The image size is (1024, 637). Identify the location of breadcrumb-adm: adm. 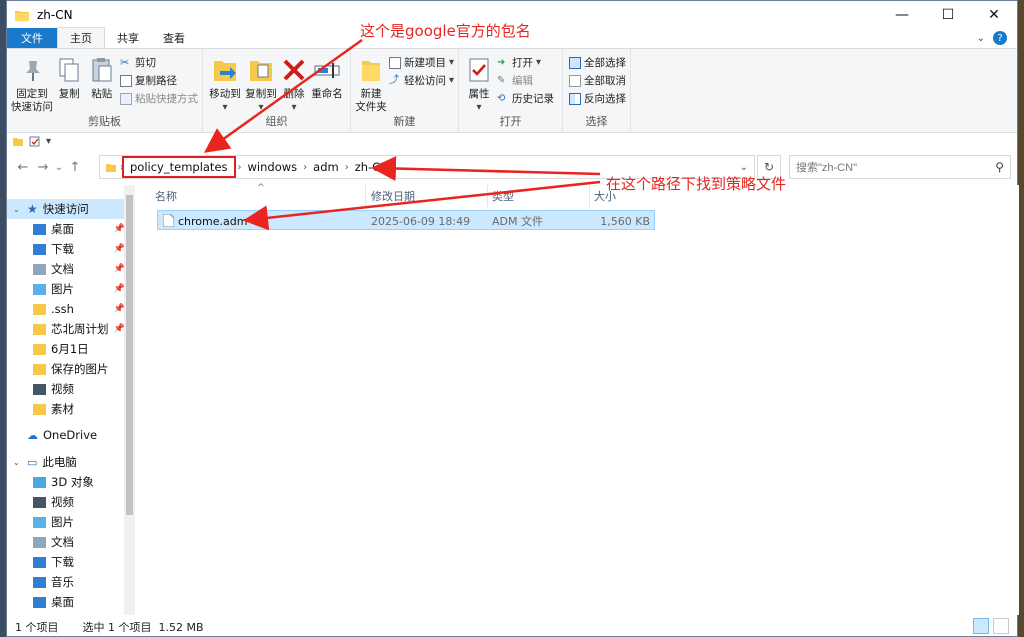
(326, 167).